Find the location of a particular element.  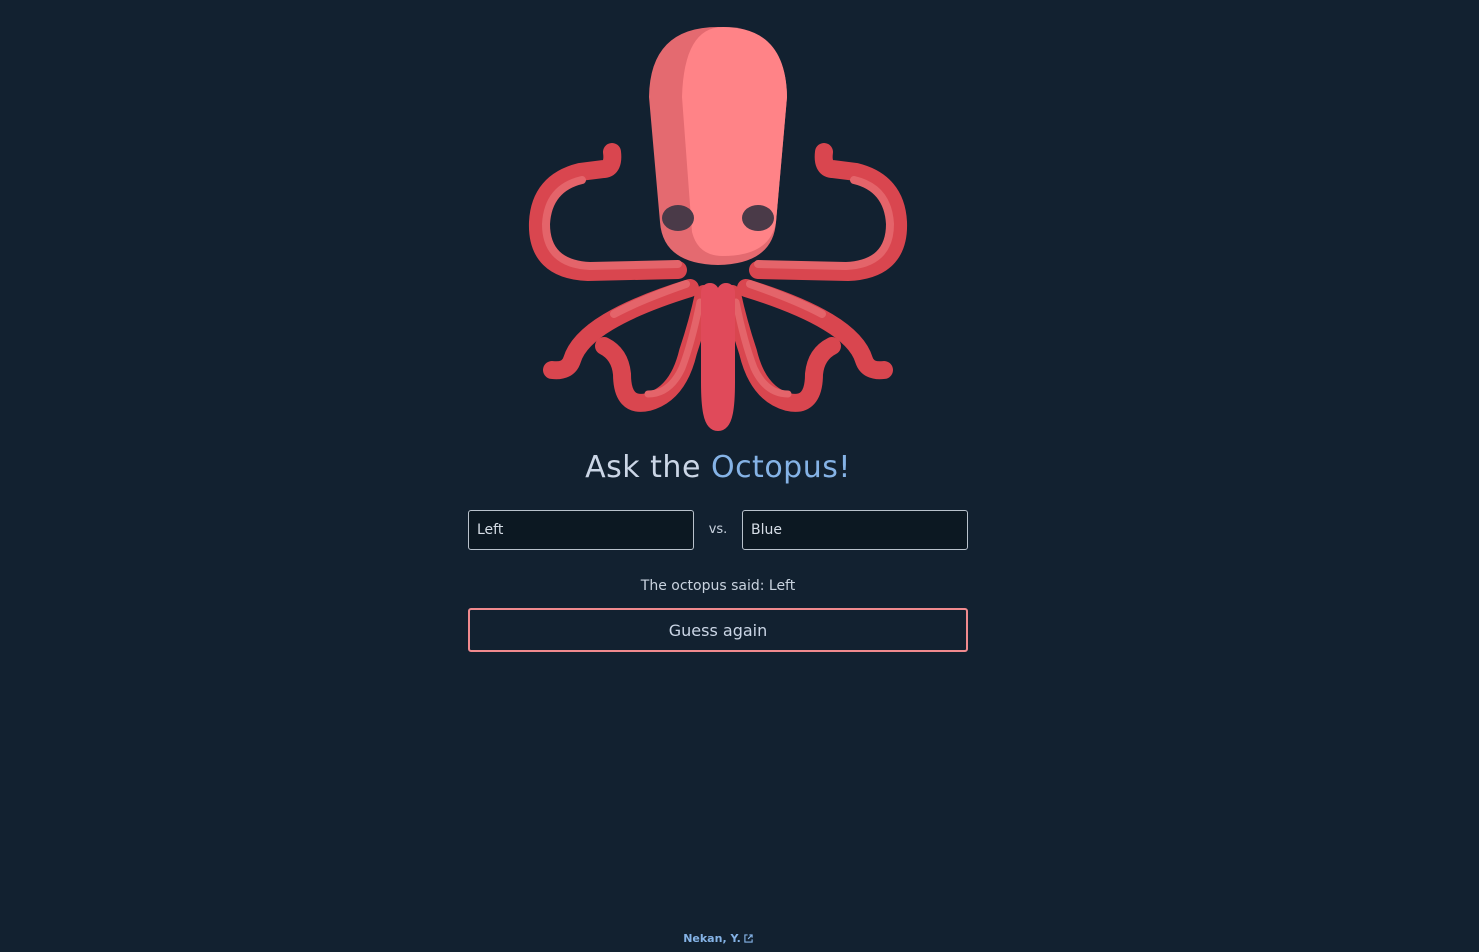

external-link-icon is located at coordinates (748, 938).